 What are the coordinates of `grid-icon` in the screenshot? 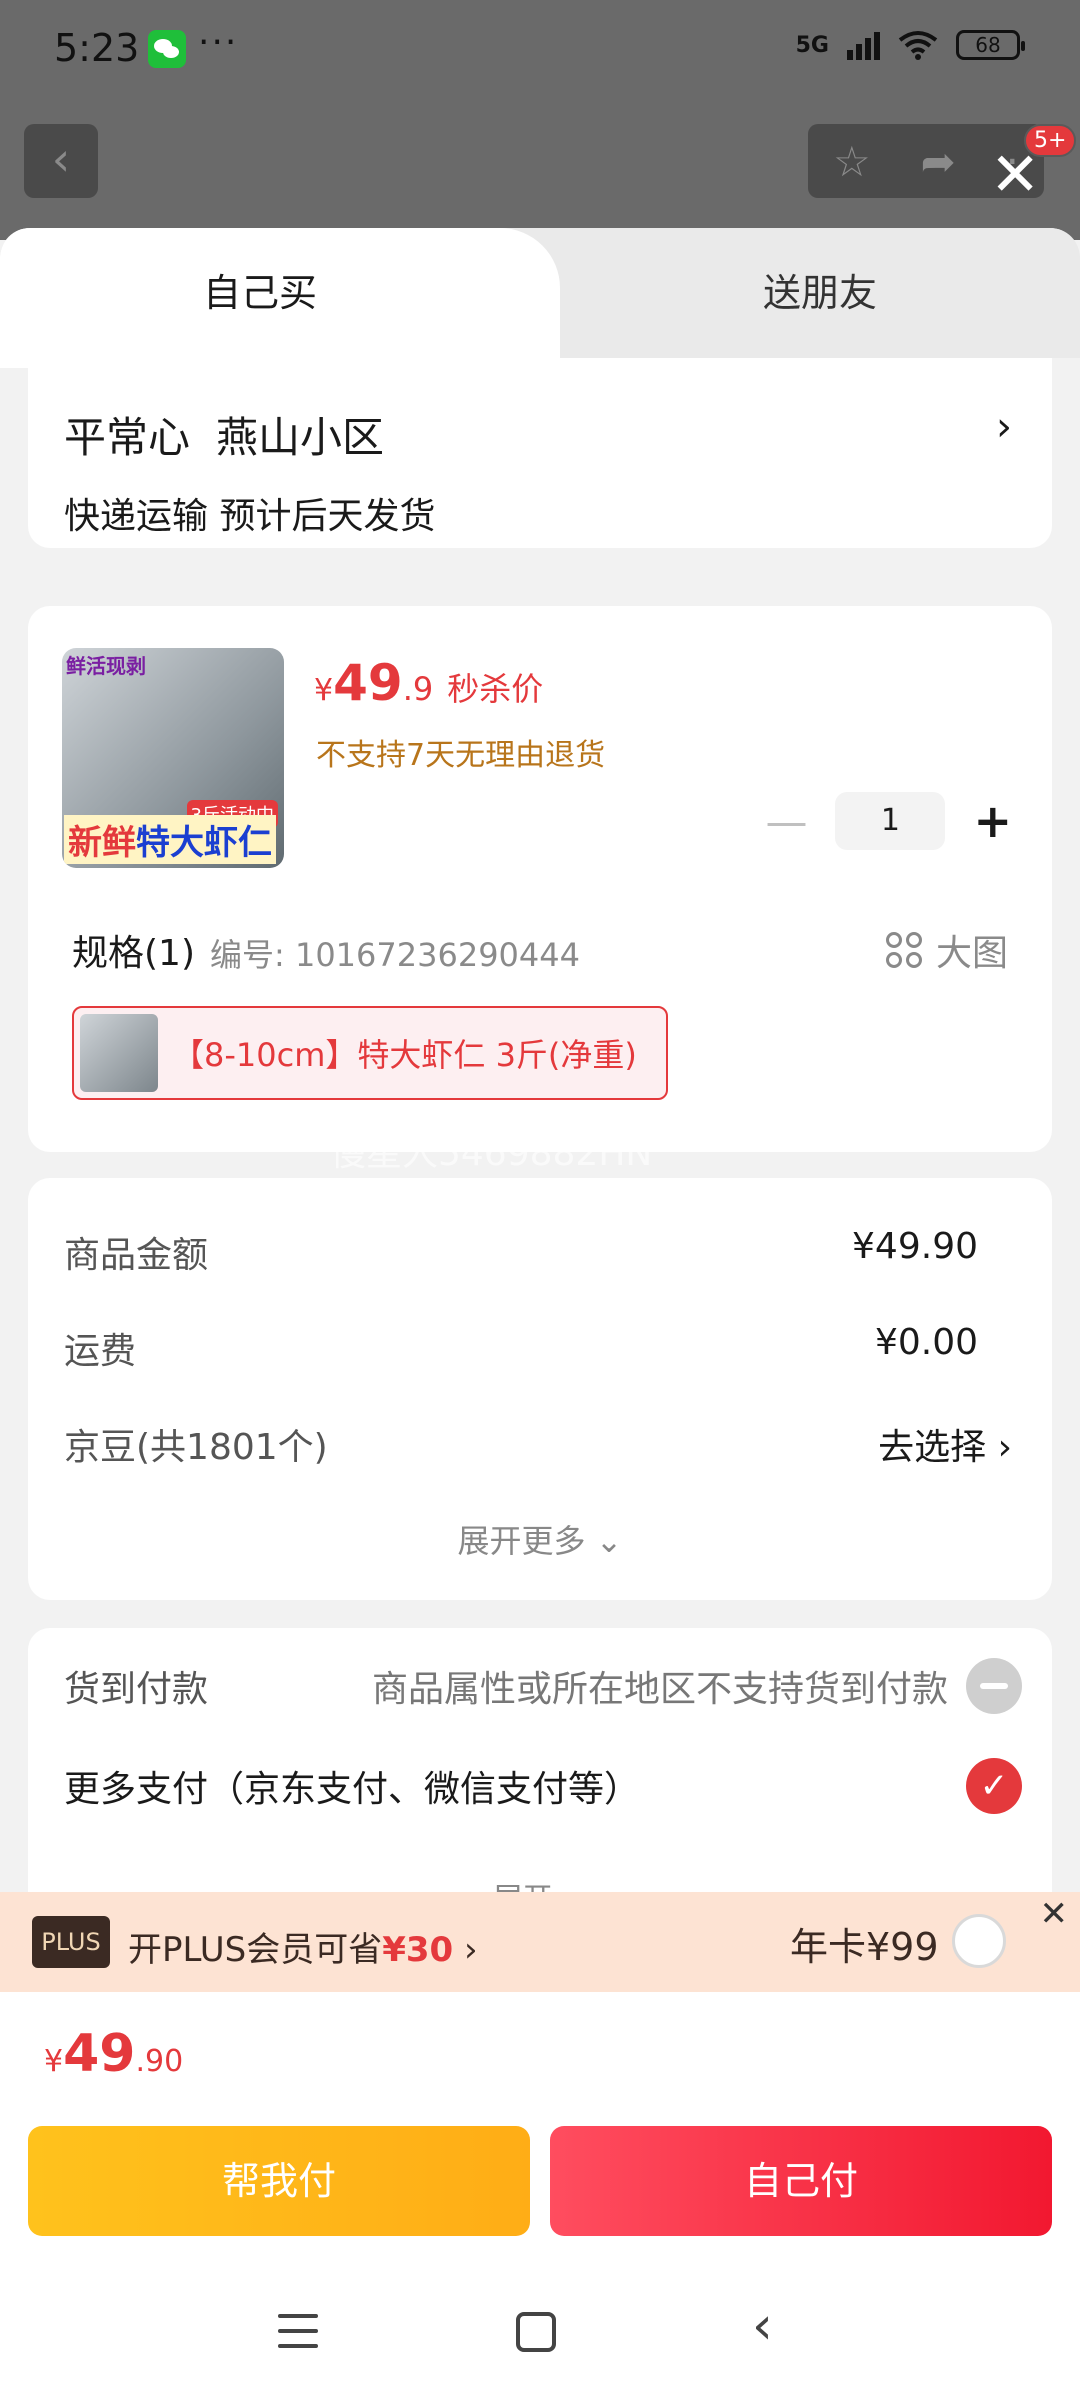 It's located at (903, 950).